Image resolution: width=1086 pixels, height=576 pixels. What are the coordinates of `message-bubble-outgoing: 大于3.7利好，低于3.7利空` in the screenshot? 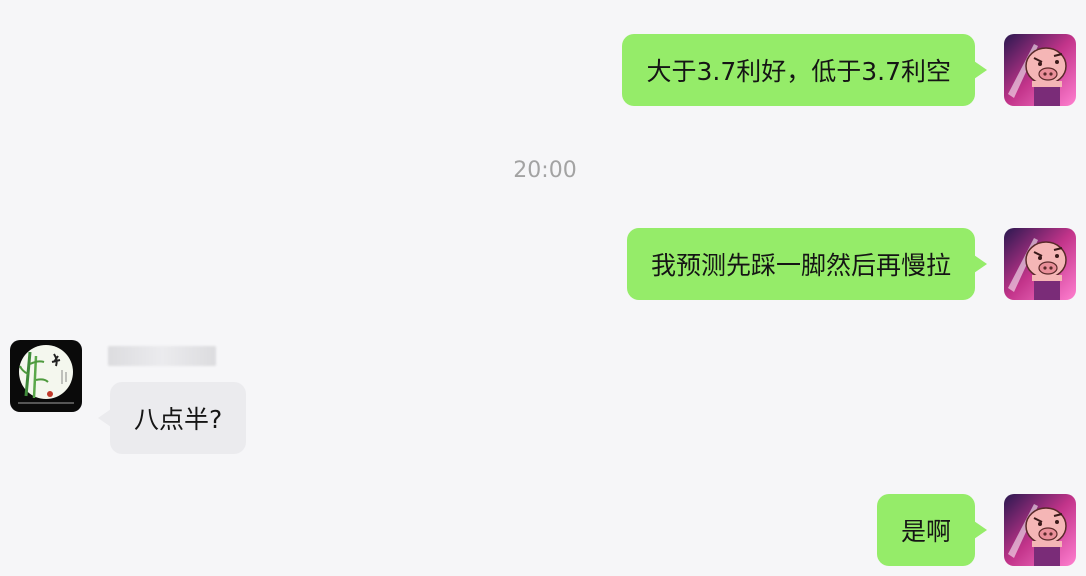 It's located at (804, 70).